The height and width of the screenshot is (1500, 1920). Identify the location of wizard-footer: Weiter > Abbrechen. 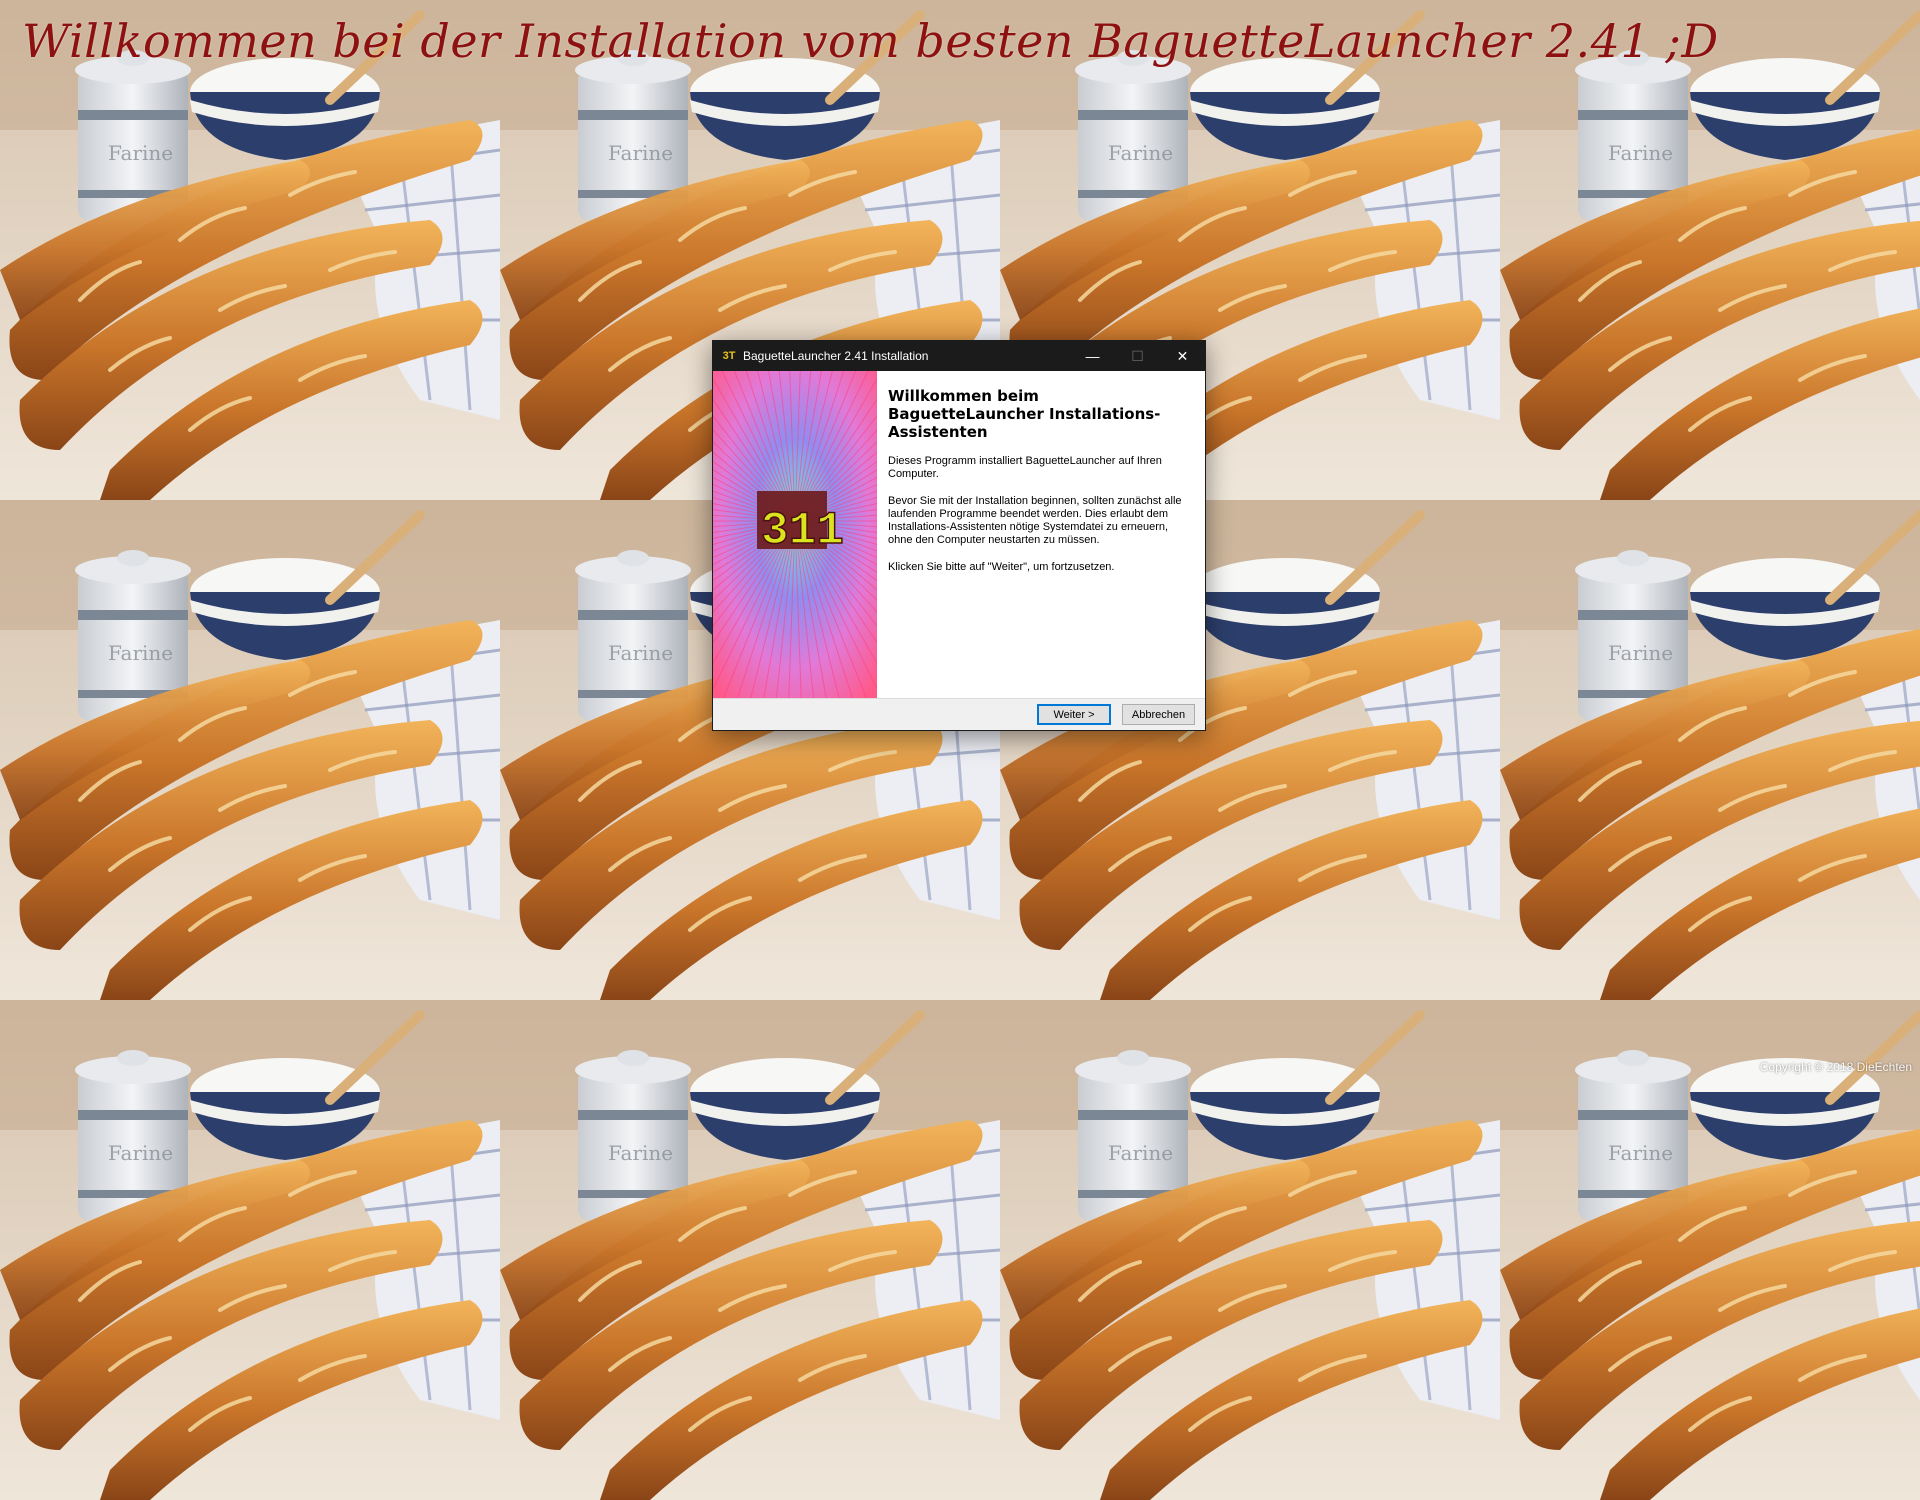
(959, 714).